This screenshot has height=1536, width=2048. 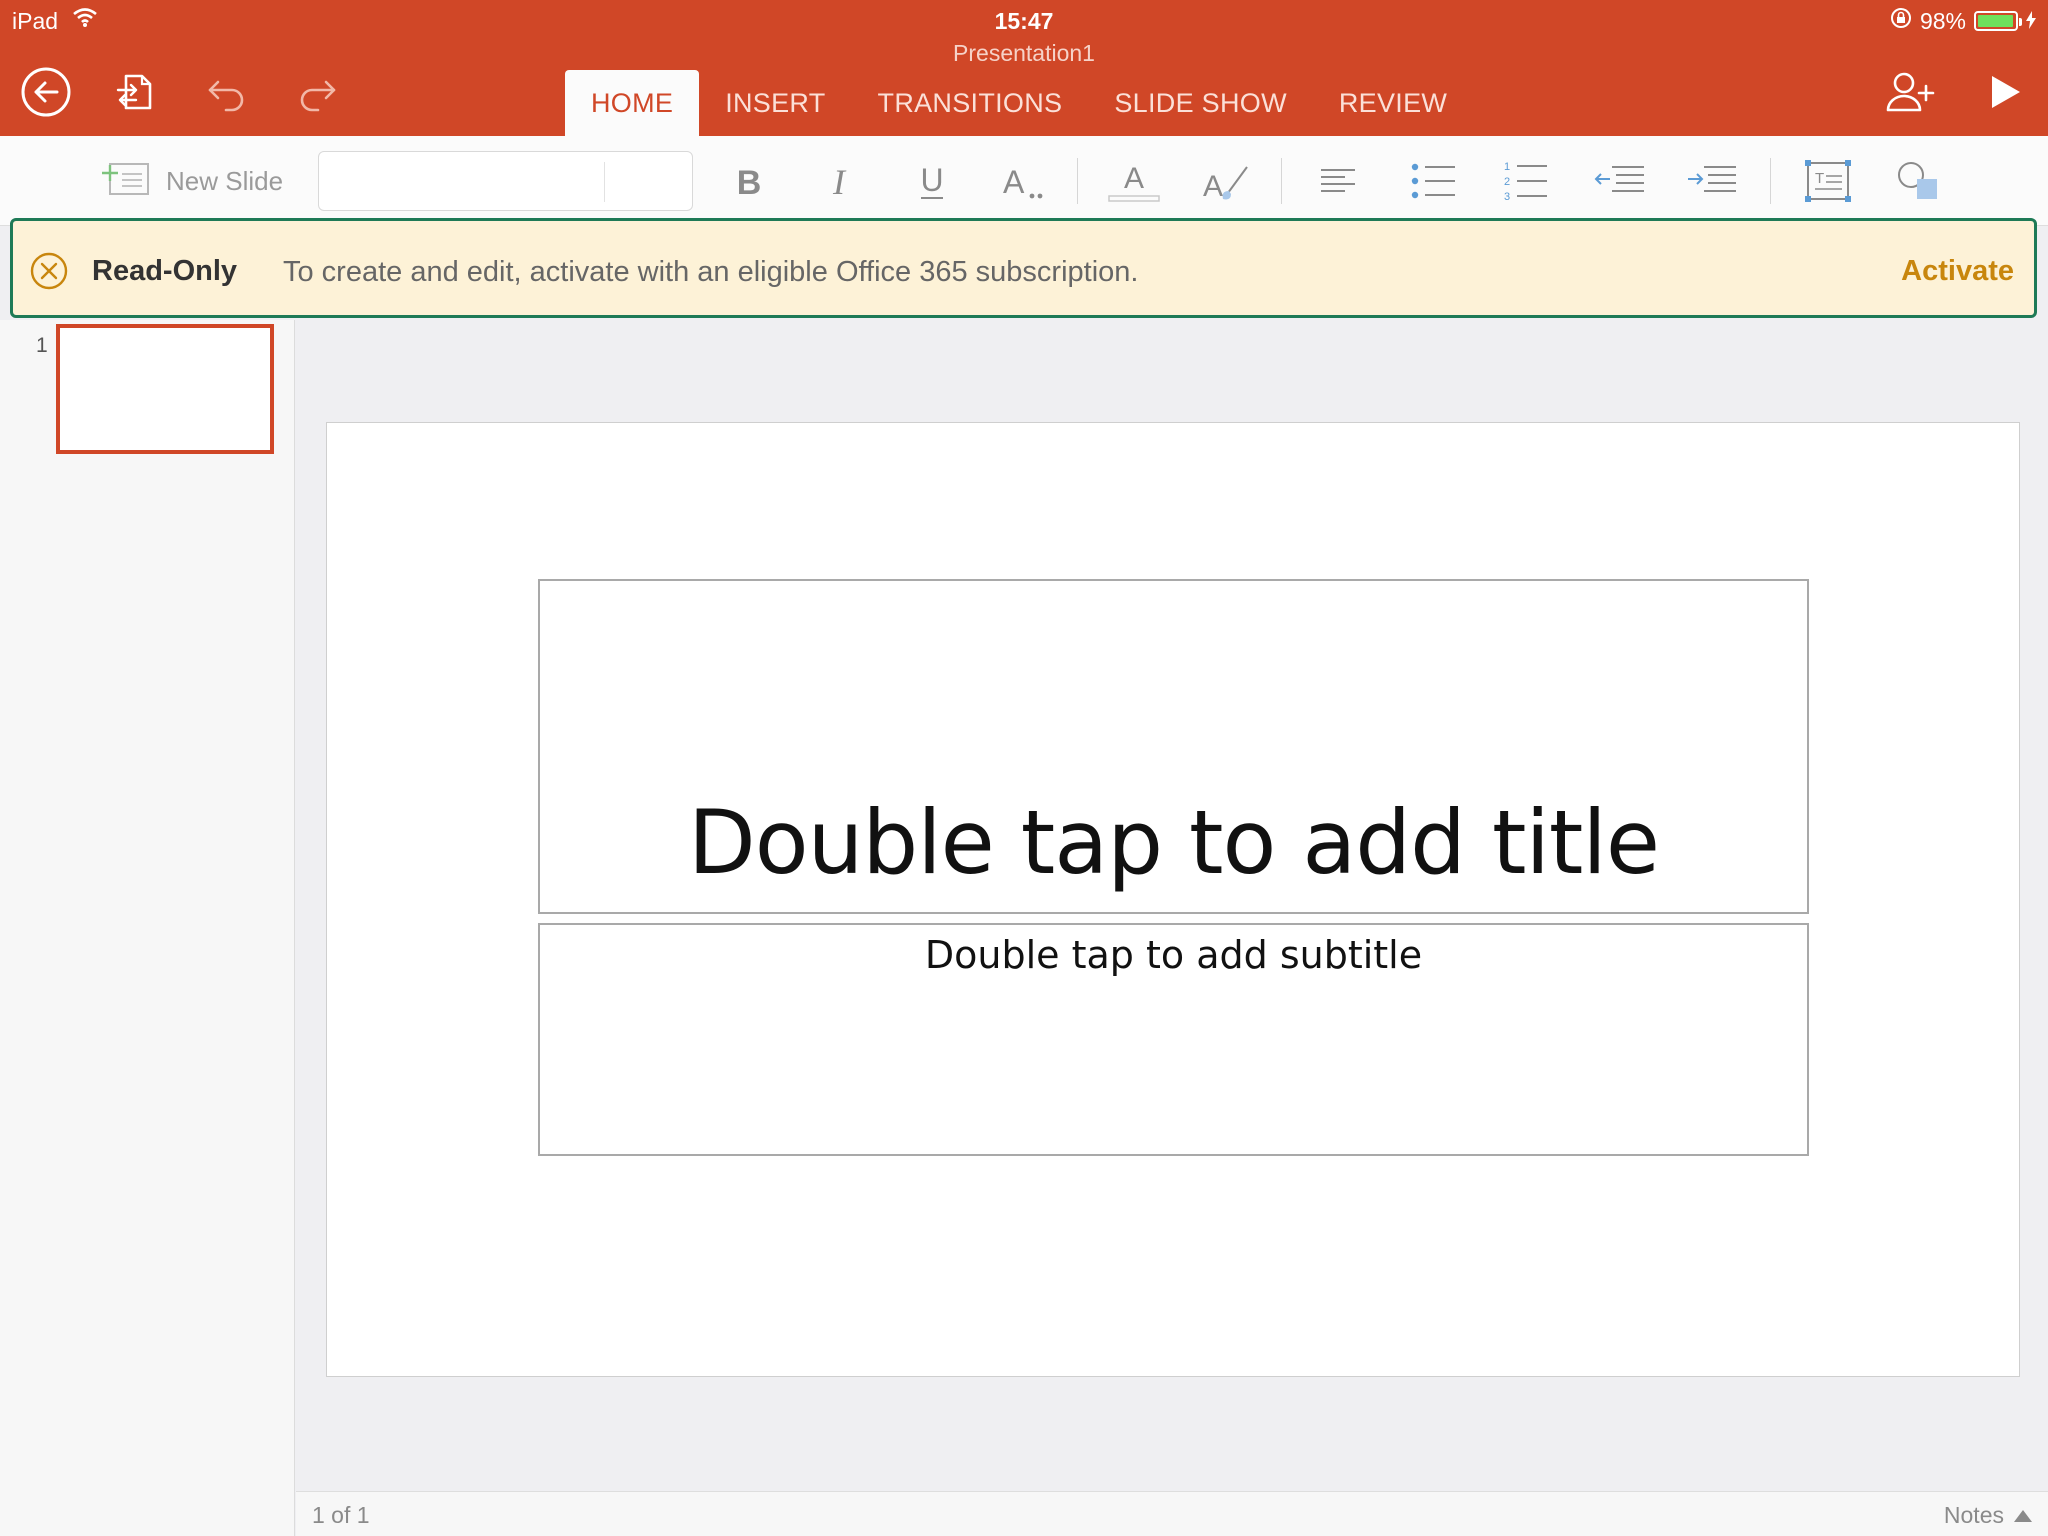 I want to click on svg-text: I, so click(x=839, y=181).